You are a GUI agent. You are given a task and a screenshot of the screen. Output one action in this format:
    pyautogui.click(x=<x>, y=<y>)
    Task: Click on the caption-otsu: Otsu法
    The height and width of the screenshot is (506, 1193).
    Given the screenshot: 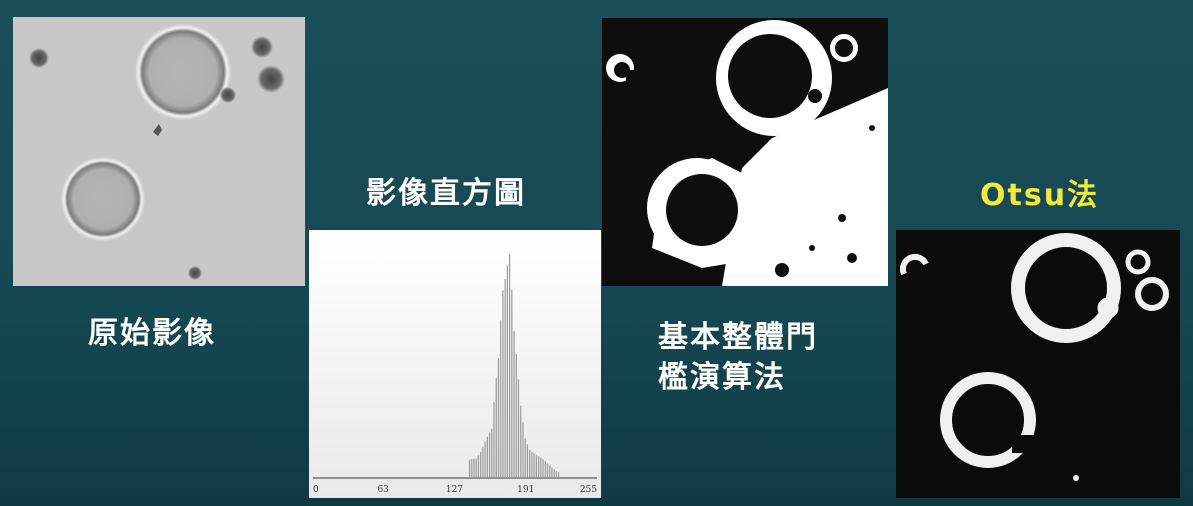 What is the action you would take?
    pyautogui.click(x=1040, y=195)
    